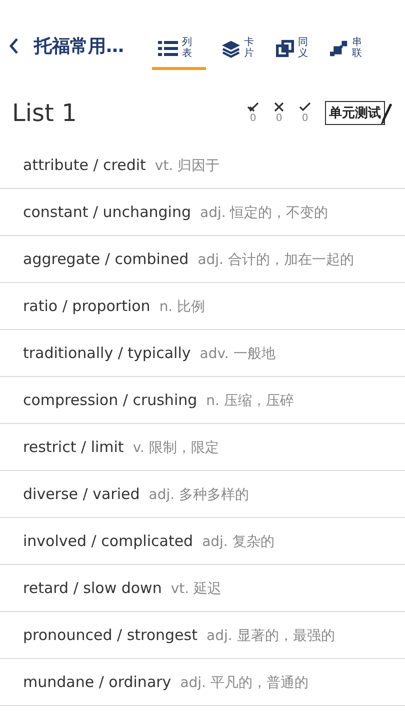  What do you see at coordinates (182, 307) in the screenshot?
I see `word-meaning: n. 比例` at bounding box center [182, 307].